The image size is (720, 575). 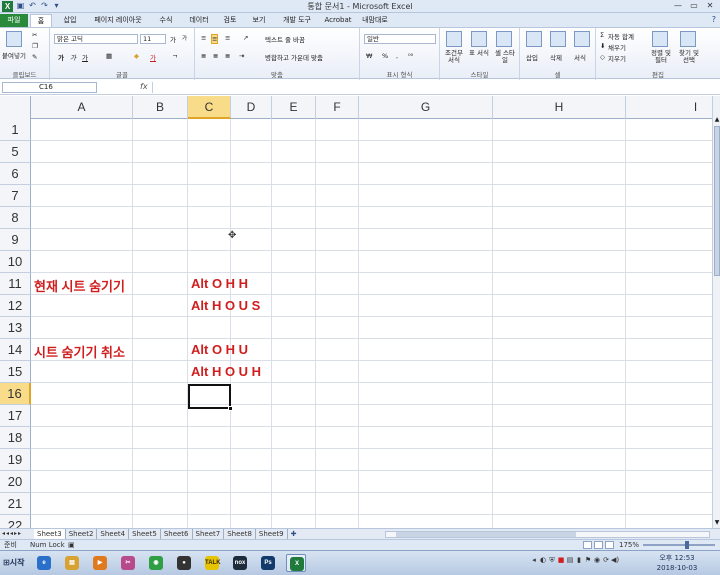 I want to click on cell-style-icon, so click(x=504, y=39).